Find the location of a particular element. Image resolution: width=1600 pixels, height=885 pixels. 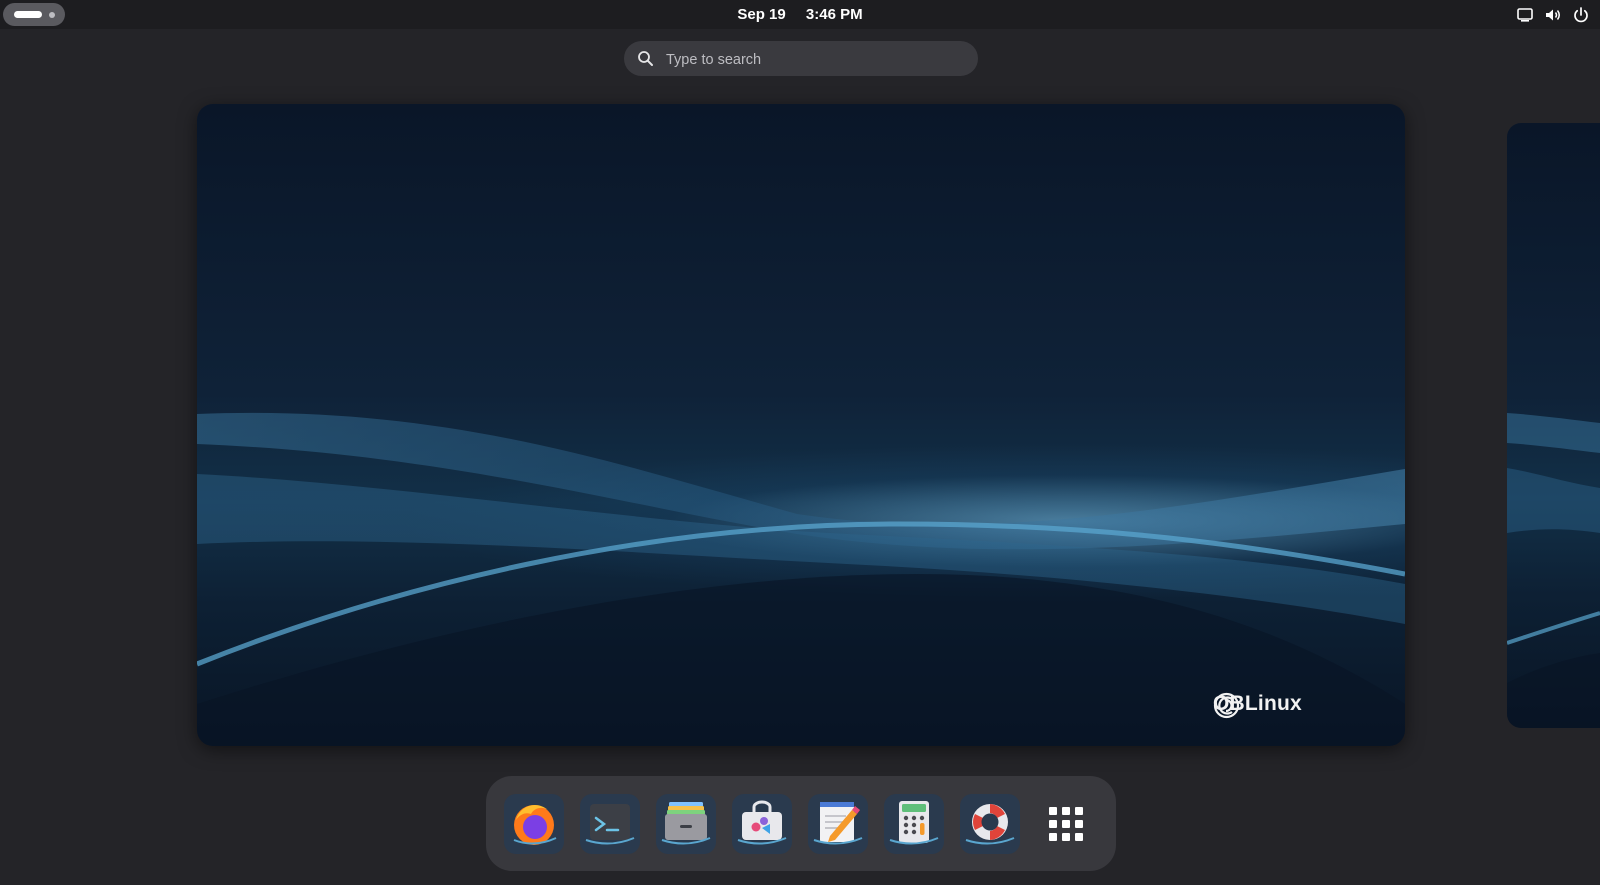

clock: Sep 19 3:46 PM is located at coordinates (800, 14).